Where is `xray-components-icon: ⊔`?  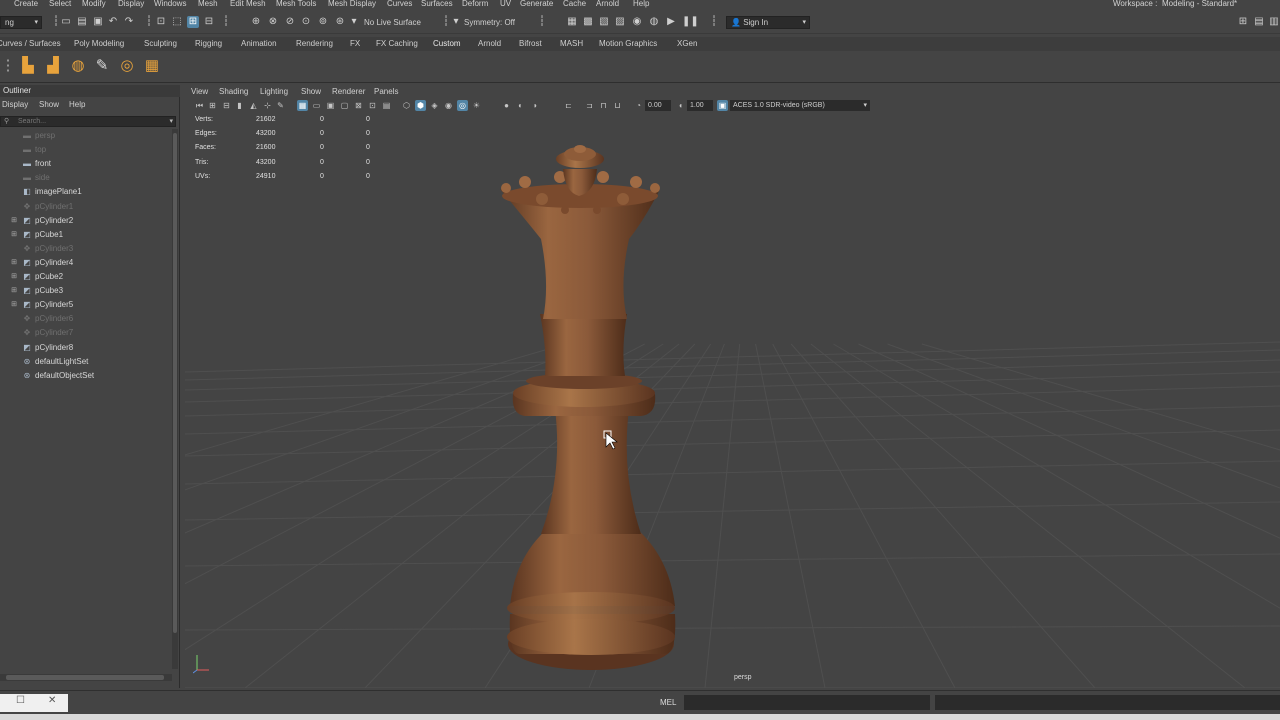
xray-components-icon: ⊔ is located at coordinates (617, 105).